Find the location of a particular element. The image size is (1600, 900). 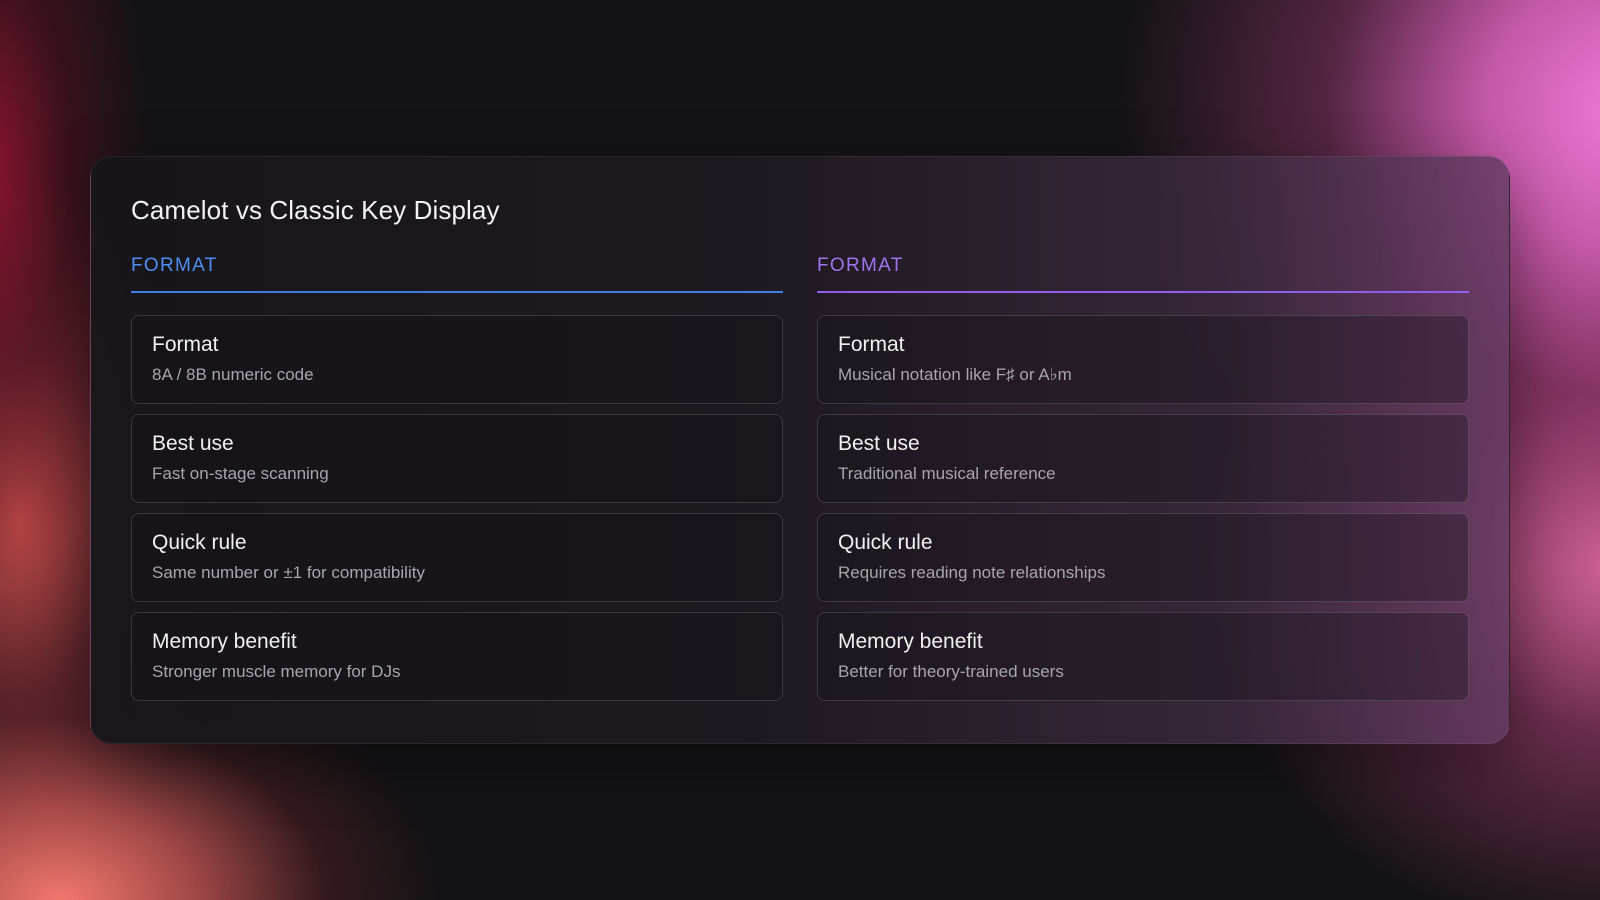

row-format: Format Musical notation like F♯ or A♭m is located at coordinates (1143, 359).